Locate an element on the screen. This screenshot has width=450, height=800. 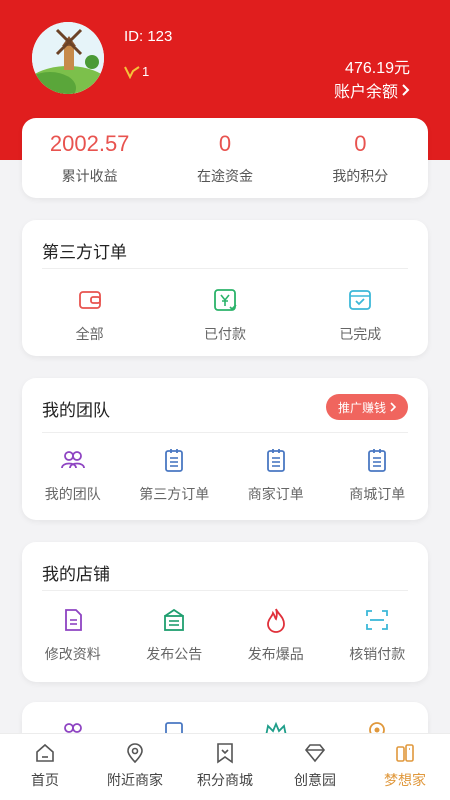
item-label: 商城订单 is located at coordinates (377, 494).